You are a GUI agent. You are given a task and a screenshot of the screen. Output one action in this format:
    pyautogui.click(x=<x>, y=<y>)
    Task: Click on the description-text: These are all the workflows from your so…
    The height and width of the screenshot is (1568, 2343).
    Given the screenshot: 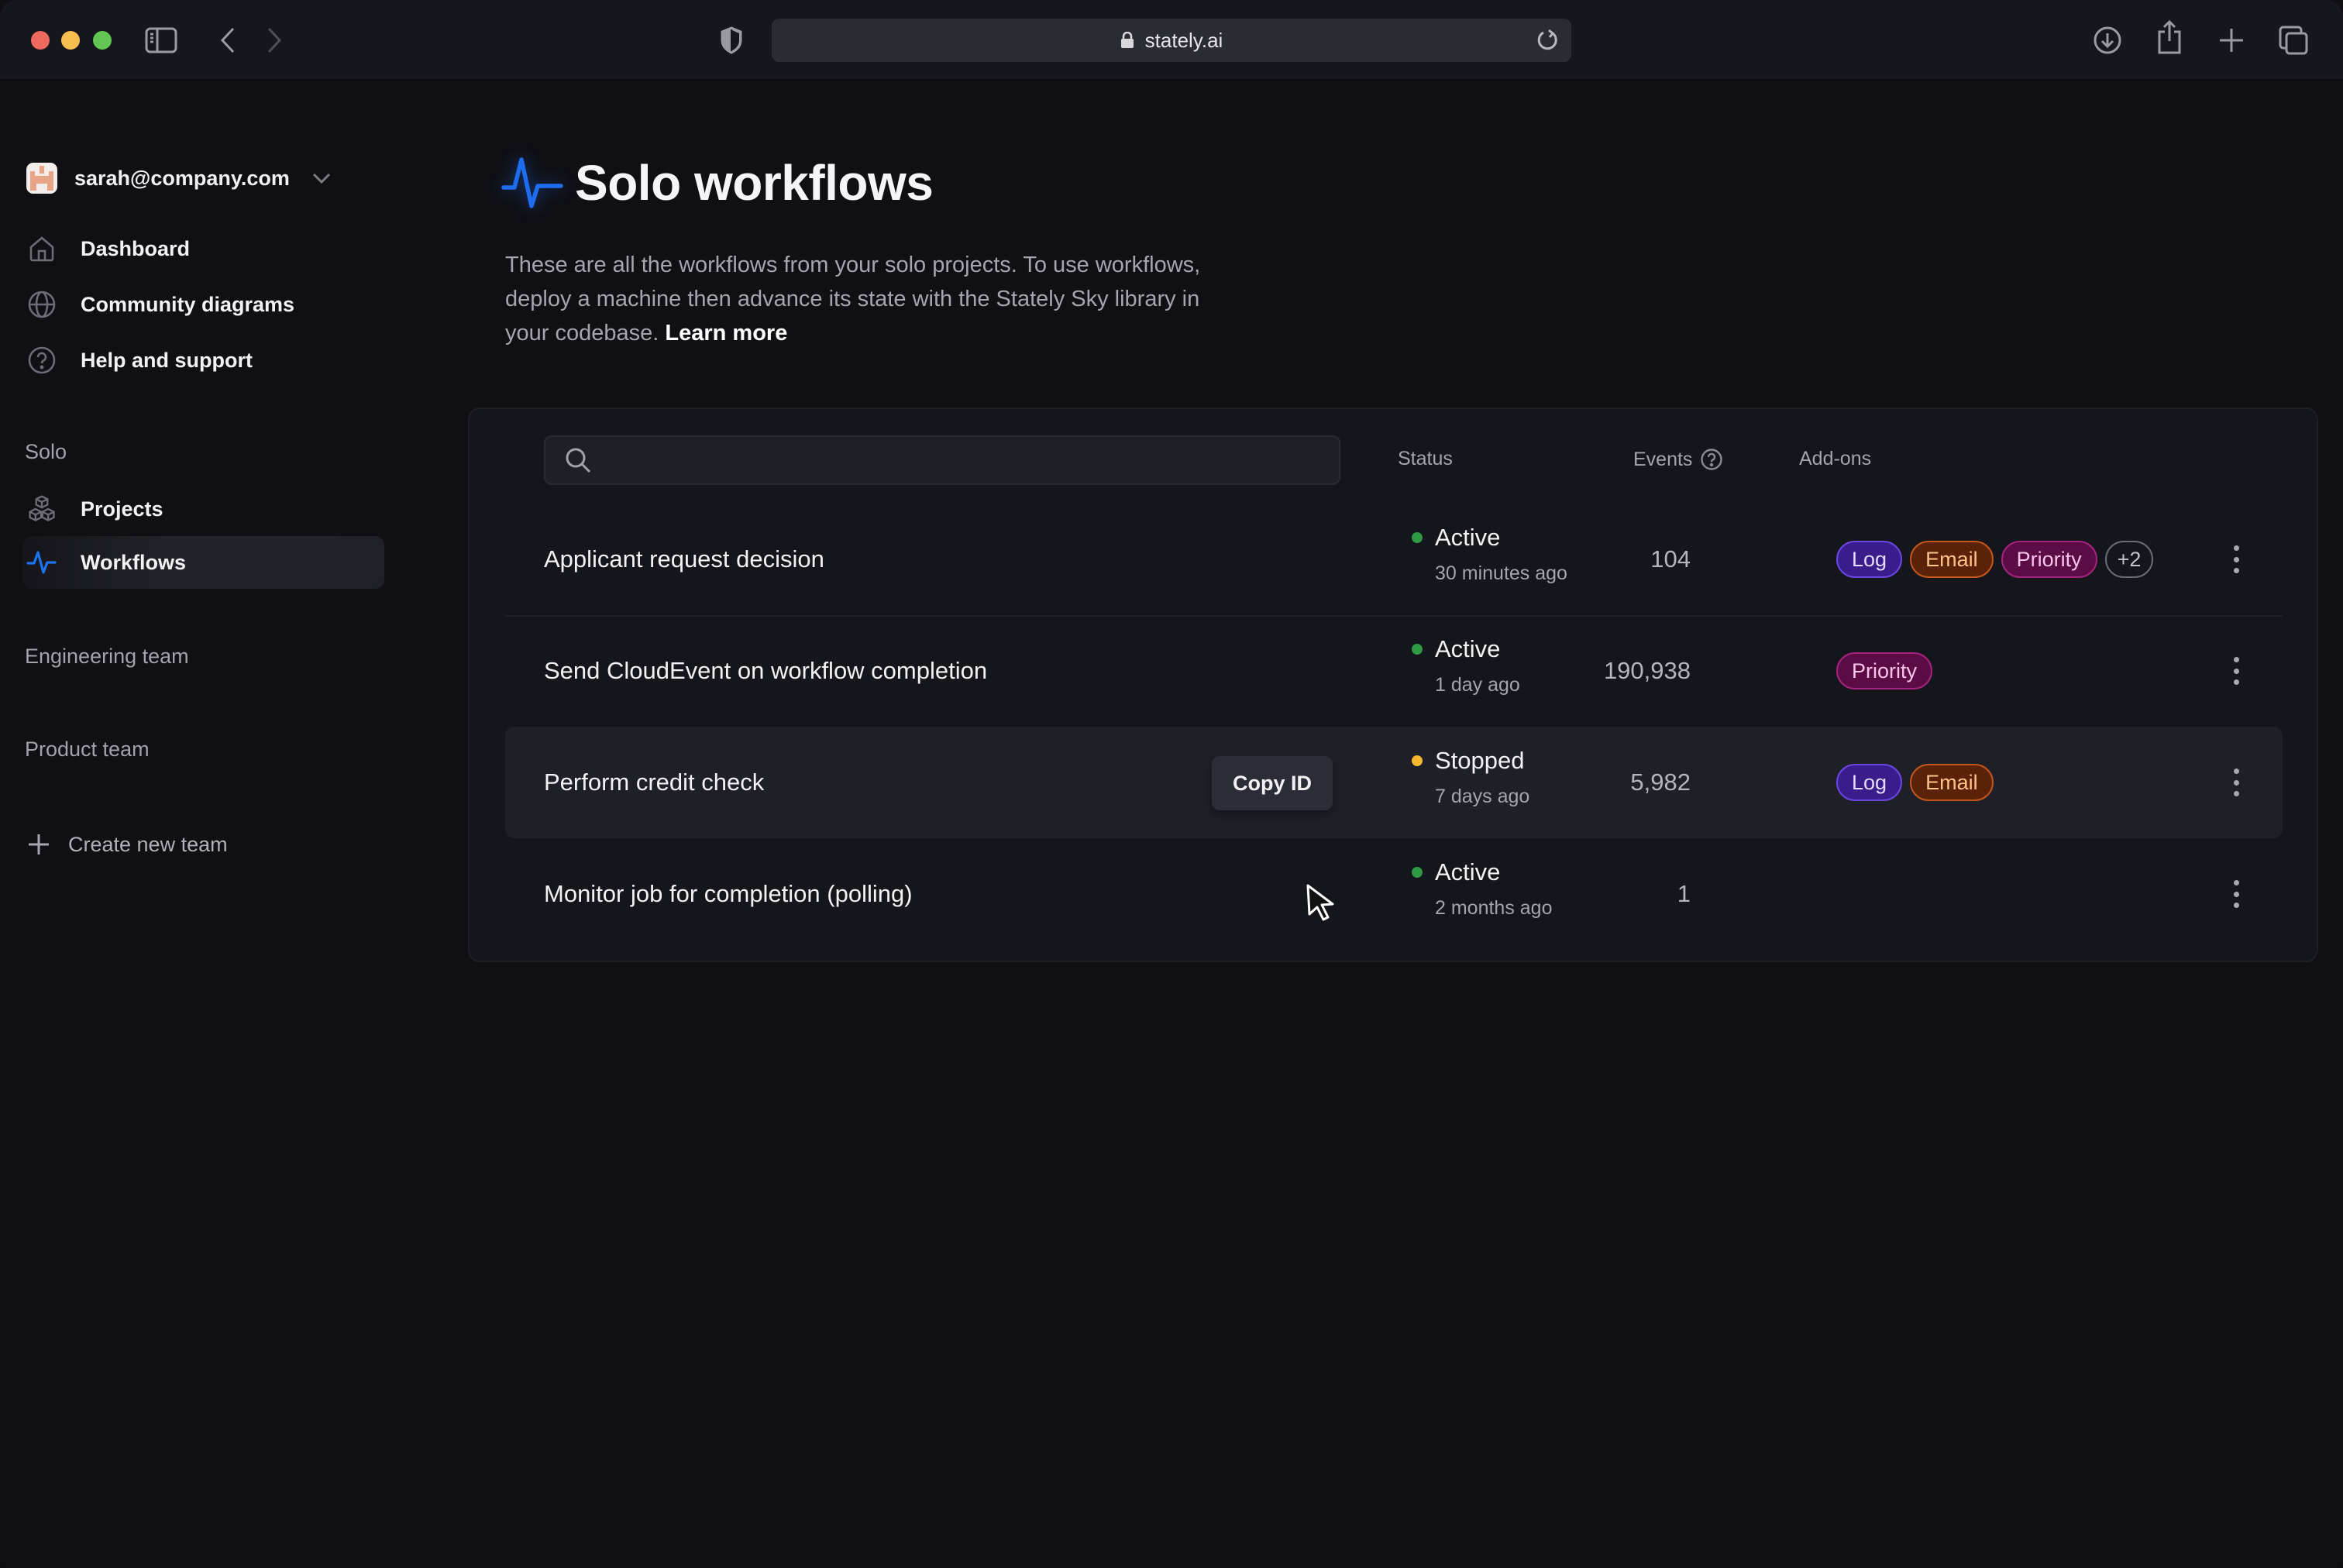 What is the action you would take?
    pyautogui.click(x=853, y=299)
    